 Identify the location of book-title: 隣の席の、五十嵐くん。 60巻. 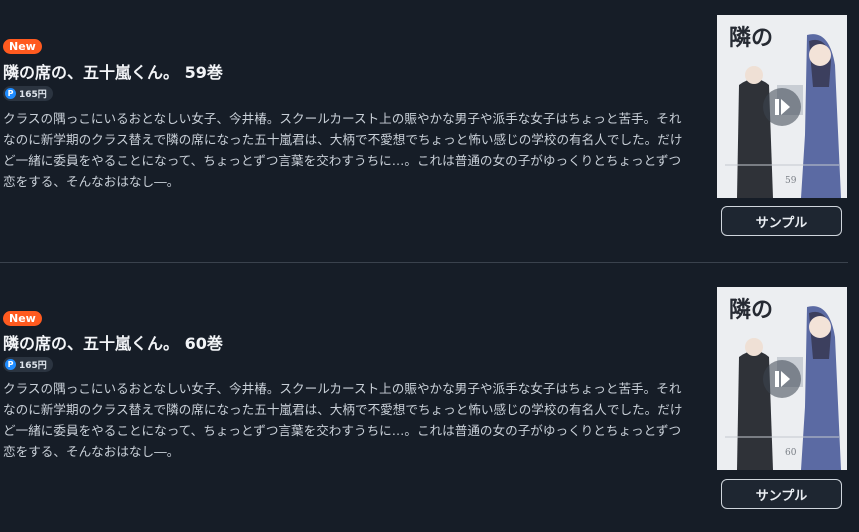
(113, 342).